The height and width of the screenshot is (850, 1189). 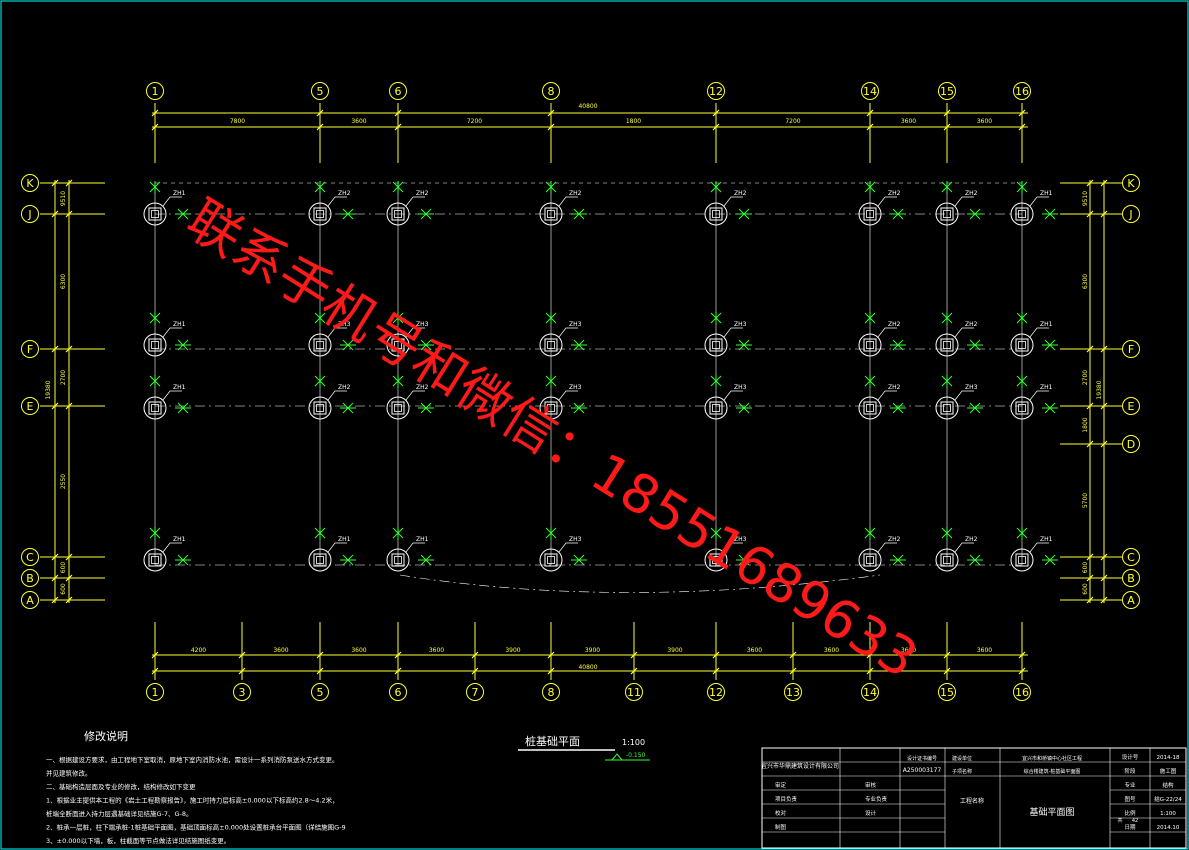 What do you see at coordinates (962, 771) in the screenshot?
I see `tb-sub-label: 子项名称` at bounding box center [962, 771].